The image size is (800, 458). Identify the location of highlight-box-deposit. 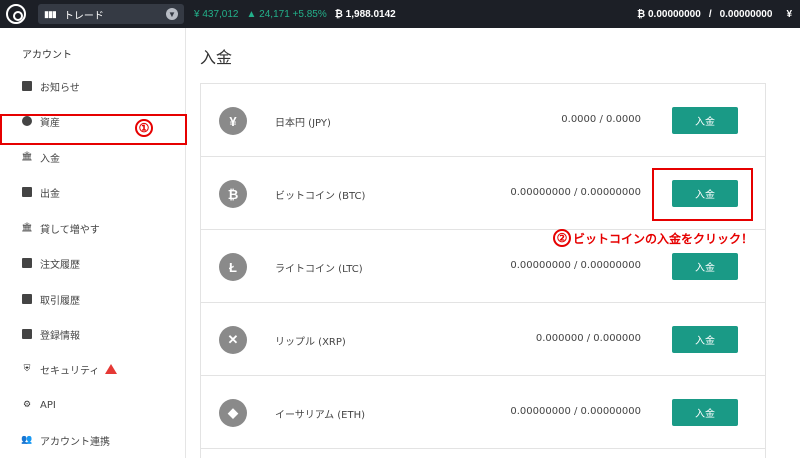
(93, 129).